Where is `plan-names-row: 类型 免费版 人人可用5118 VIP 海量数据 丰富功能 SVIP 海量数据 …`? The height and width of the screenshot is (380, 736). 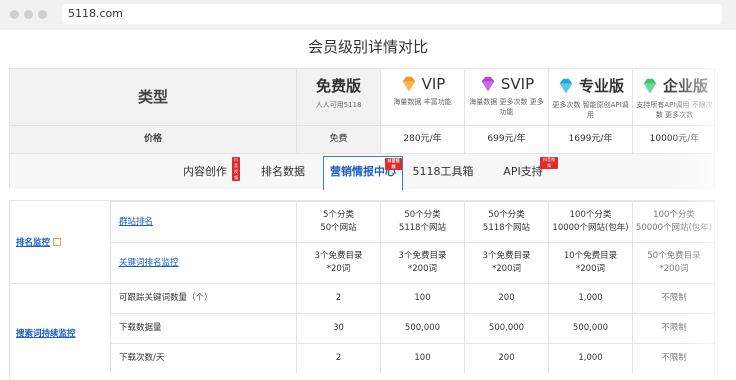 plan-names-row: 类型 免费版 人人可用5118 VIP 海量数据 丰富功能 SVIP 海量数据 … is located at coordinates (362, 97).